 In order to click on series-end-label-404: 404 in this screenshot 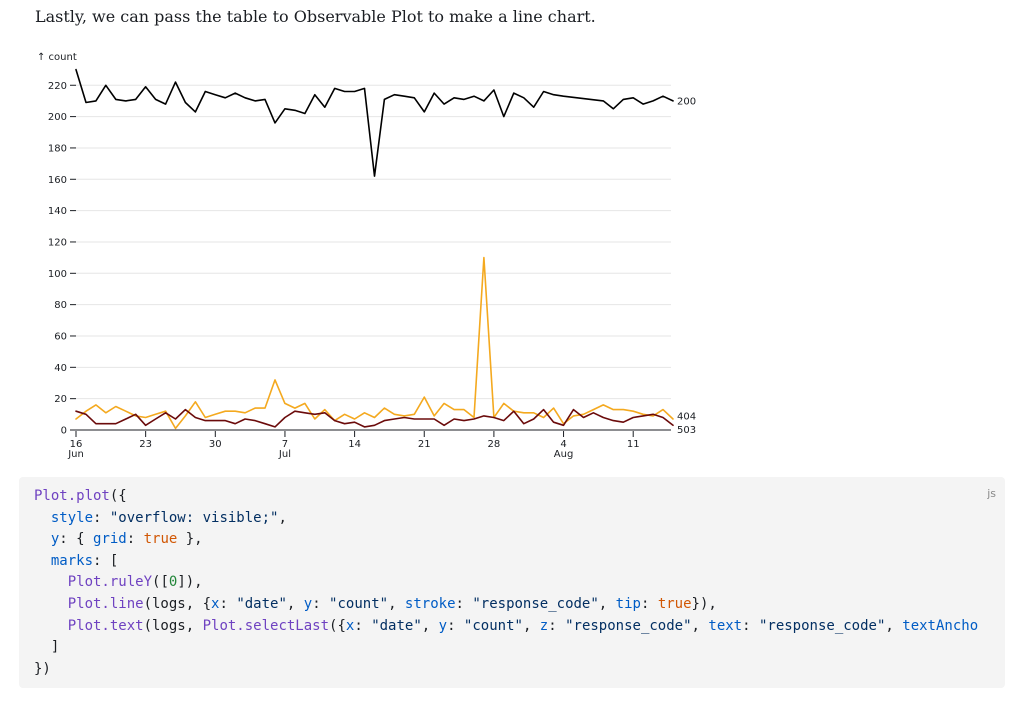, I will do `click(686, 417)`.